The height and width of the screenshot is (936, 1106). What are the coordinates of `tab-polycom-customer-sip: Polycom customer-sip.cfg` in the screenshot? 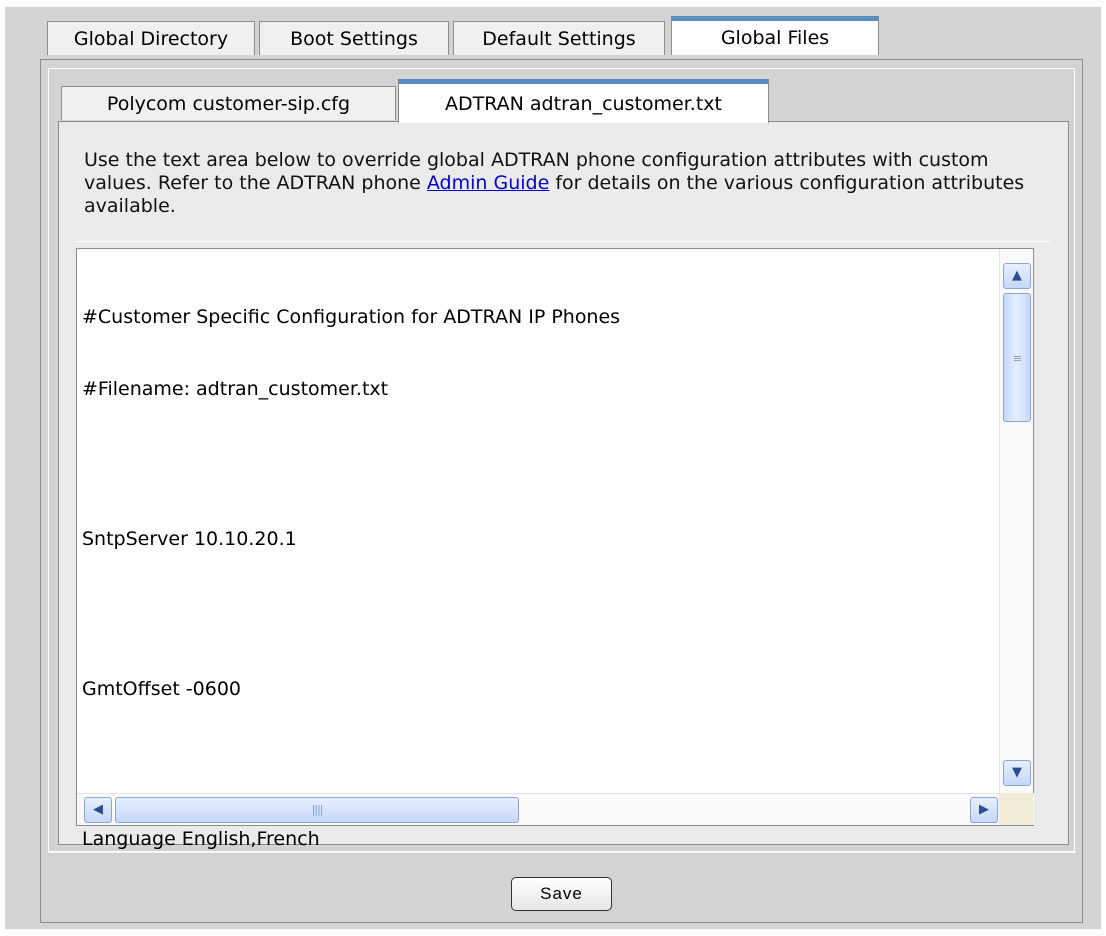 It's located at (228, 103).